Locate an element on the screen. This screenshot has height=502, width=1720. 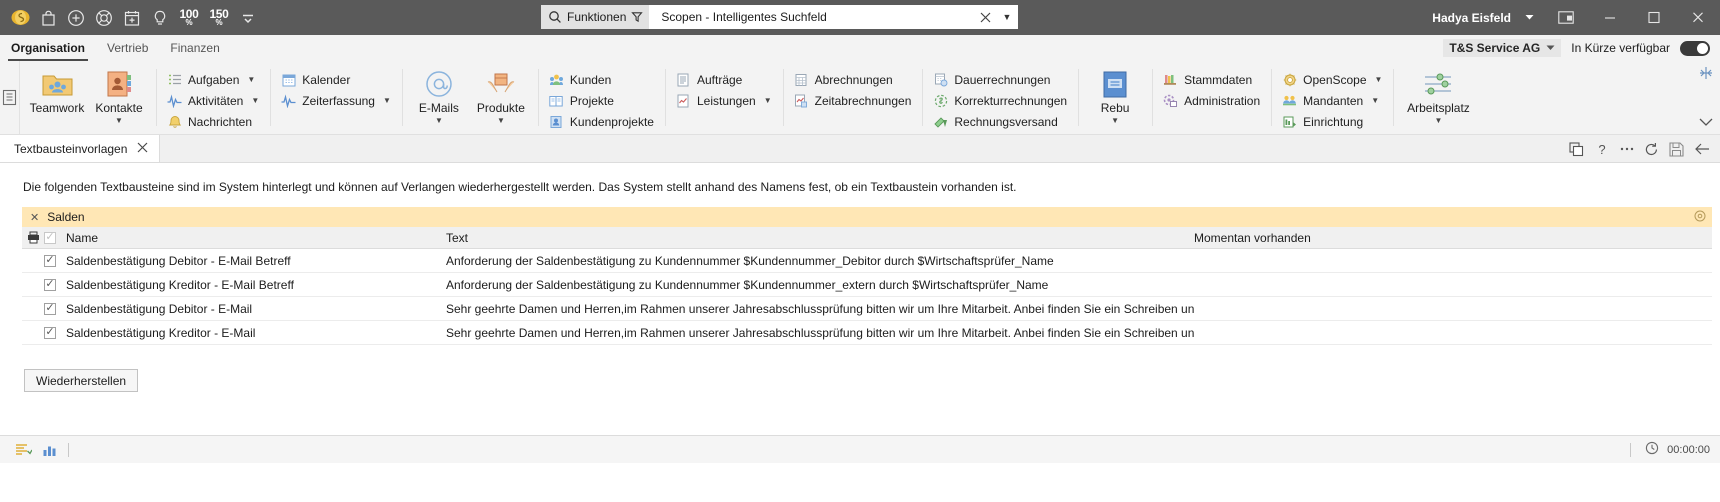
quick-access-overflow-icon is located at coordinates (248, 18).